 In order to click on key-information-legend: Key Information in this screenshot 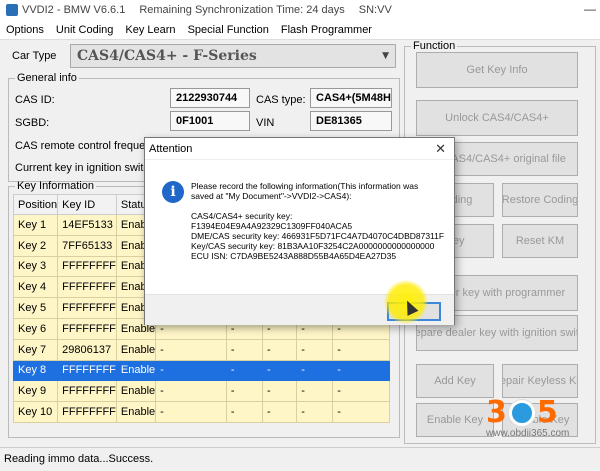, I will do `click(56, 186)`.